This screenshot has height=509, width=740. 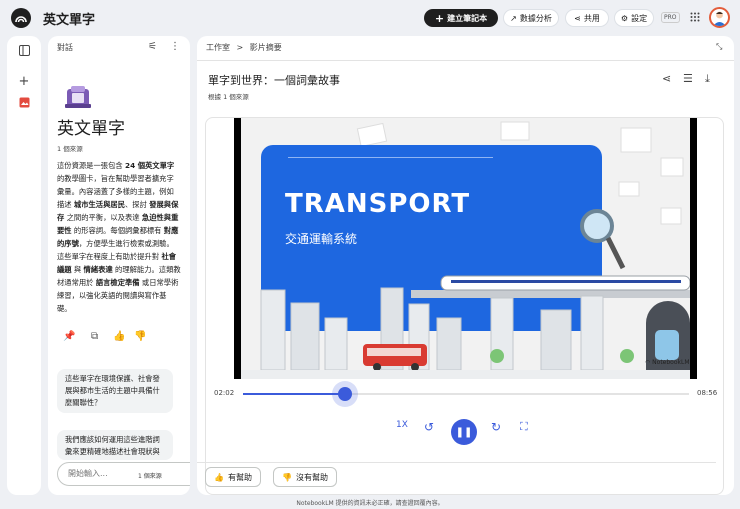 I want to click on sources-count: 1 個來源, so click(x=70, y=149).